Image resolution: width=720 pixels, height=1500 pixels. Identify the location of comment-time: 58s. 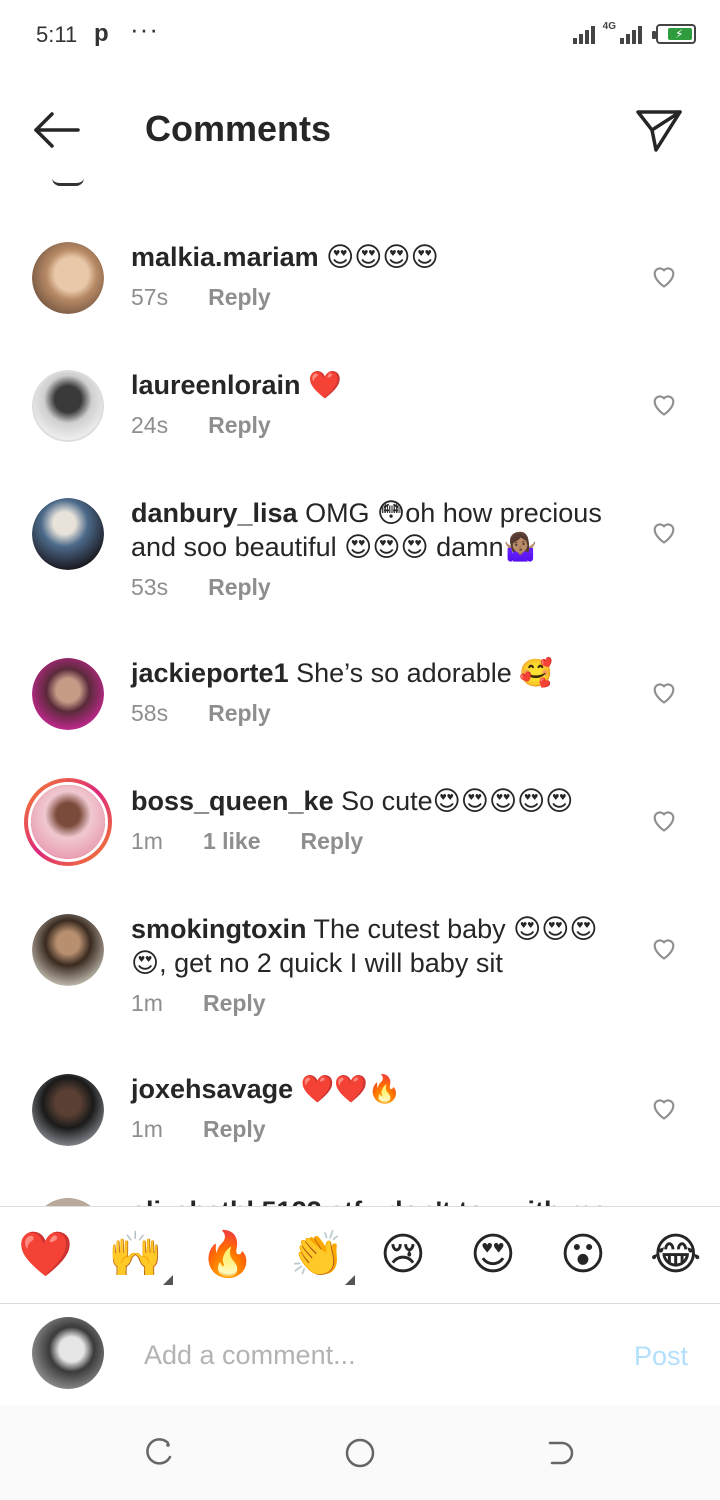
(150, 713).